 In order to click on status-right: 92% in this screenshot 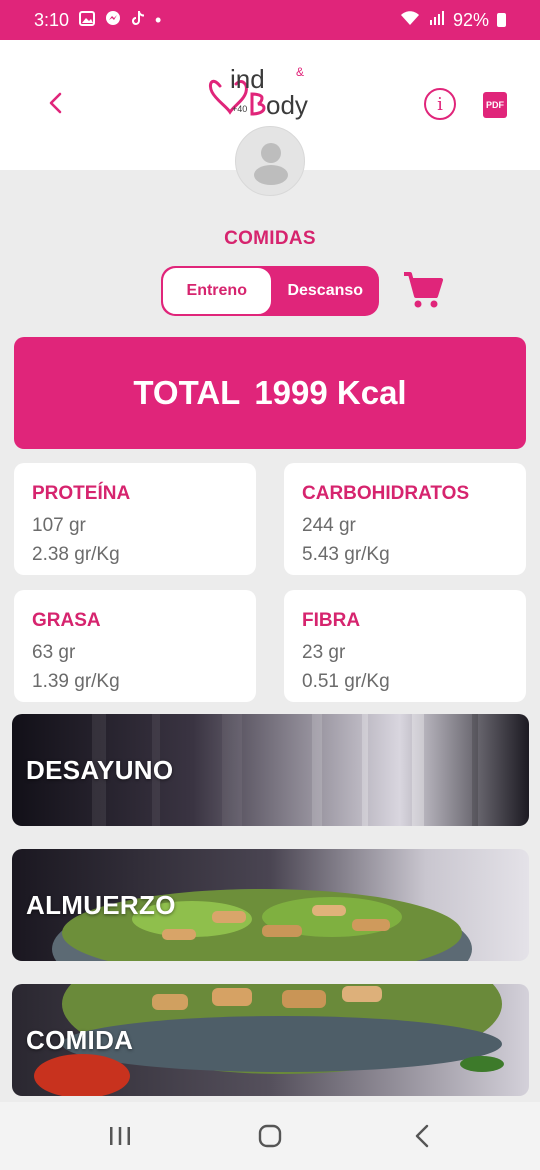, I will do `click(452, 20)`.